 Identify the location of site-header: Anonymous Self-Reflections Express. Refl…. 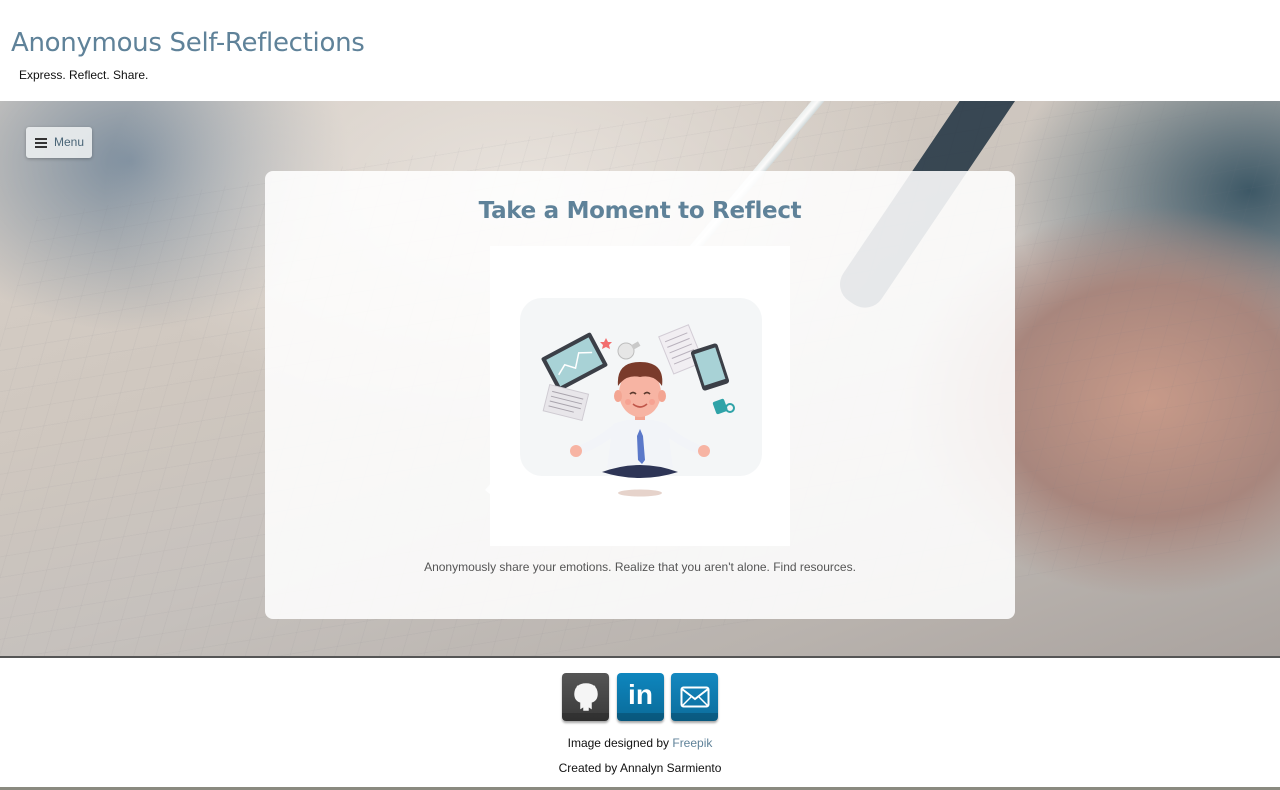
(640, 50).